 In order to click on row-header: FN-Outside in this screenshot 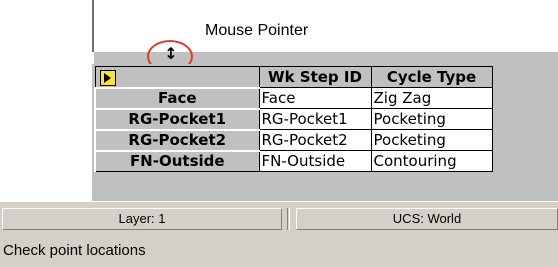, I will do `click(177, 160)`.